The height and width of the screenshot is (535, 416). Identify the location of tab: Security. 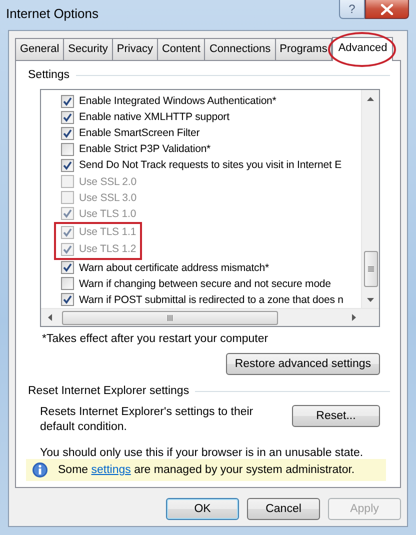
(88, 49).